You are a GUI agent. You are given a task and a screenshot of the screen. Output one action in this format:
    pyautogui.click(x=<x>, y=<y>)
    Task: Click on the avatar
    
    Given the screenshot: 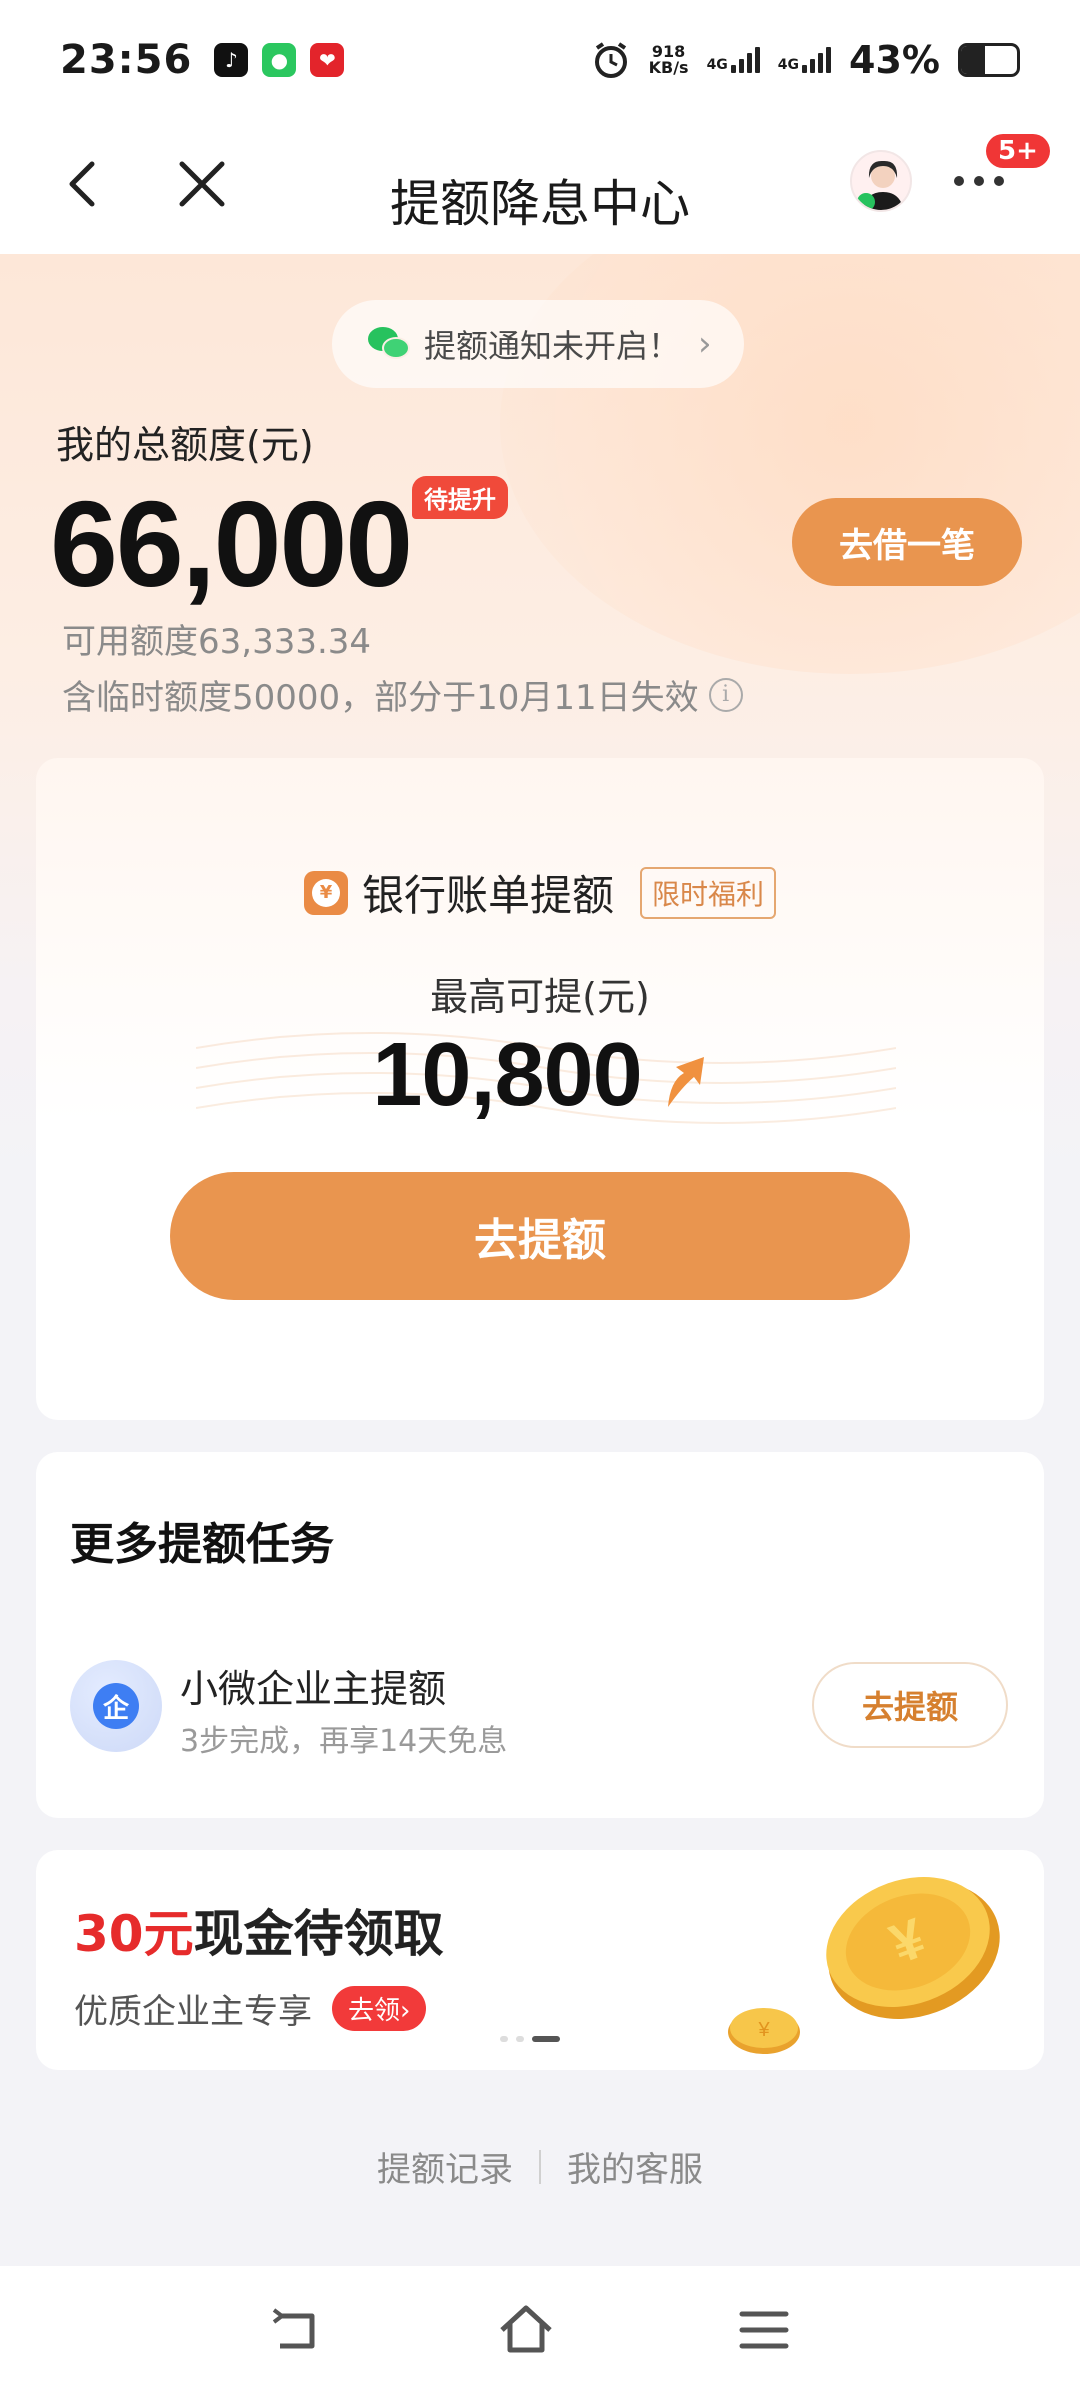 What is the action you would take?
    pyautogui.click(x=881, y=181)
    